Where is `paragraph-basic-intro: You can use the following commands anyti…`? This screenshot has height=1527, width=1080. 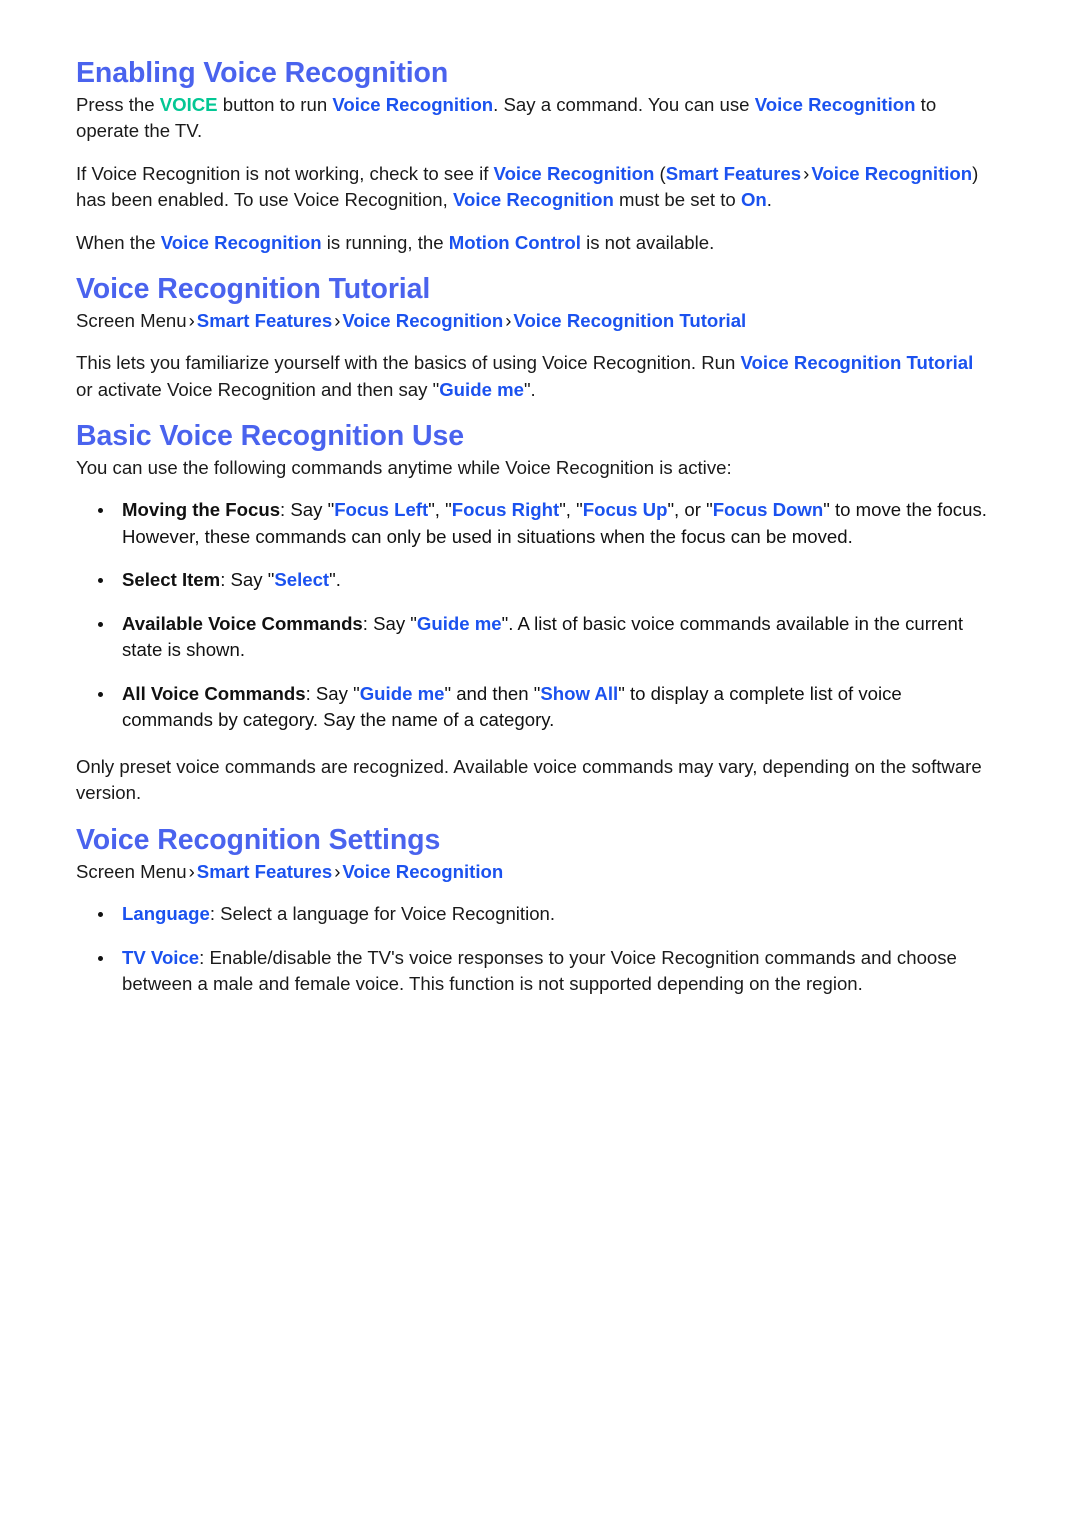
paragraph-basic-intro: You can use the following commands anyti… is located at coordinates (404, 467).